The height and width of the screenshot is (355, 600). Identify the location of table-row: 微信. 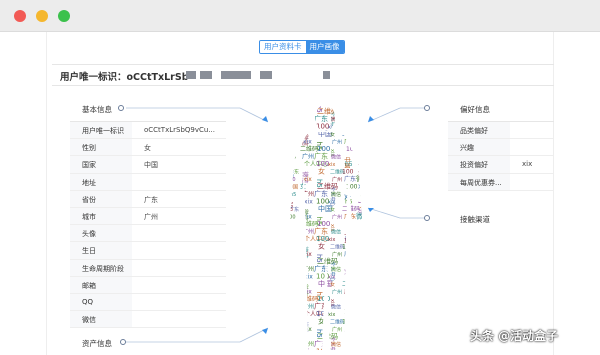
(148, 320).